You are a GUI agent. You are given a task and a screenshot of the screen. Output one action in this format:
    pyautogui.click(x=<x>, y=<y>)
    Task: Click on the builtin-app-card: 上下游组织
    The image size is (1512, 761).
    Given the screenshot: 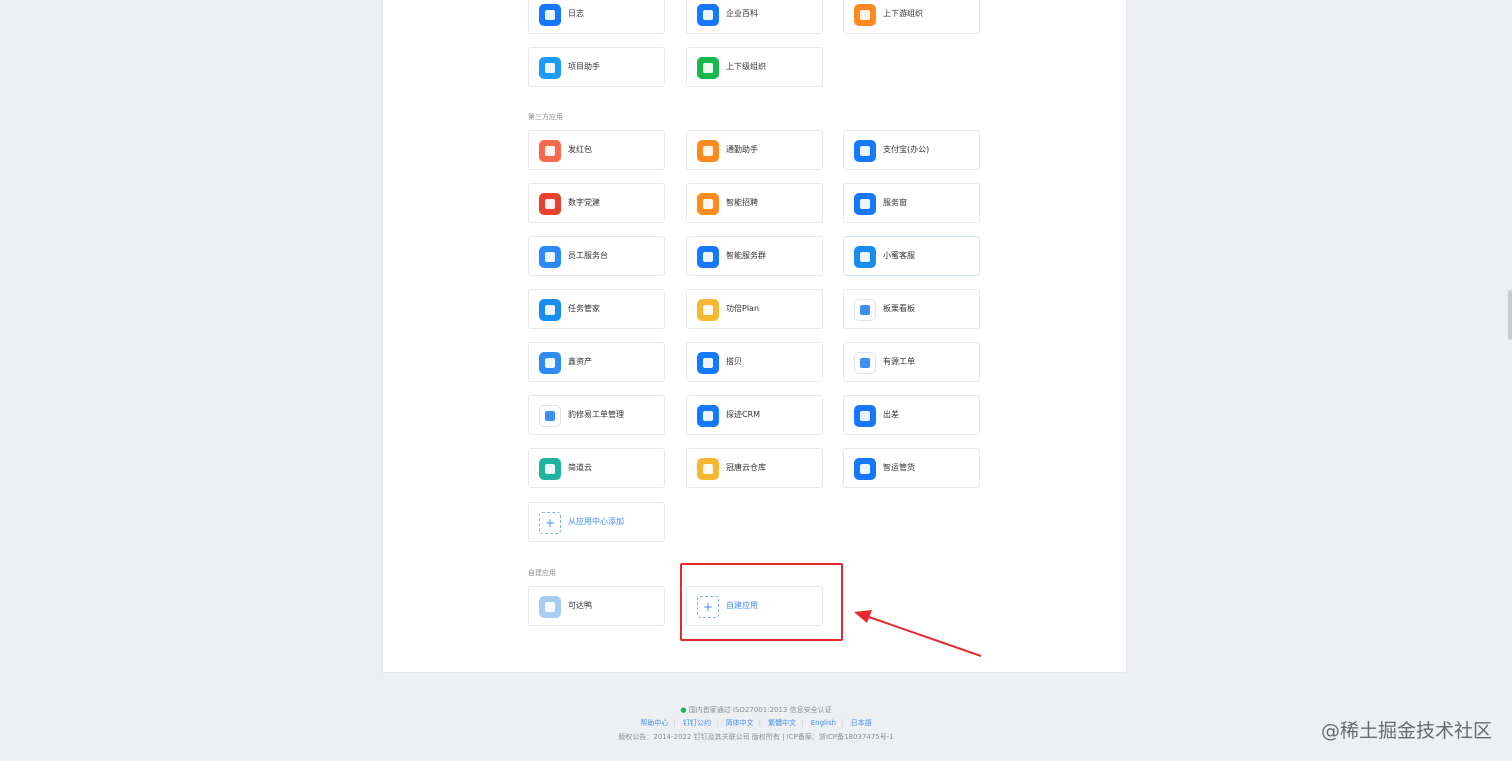 What is the action you would take?
    pyautogui.click(x=911, y=17)
    